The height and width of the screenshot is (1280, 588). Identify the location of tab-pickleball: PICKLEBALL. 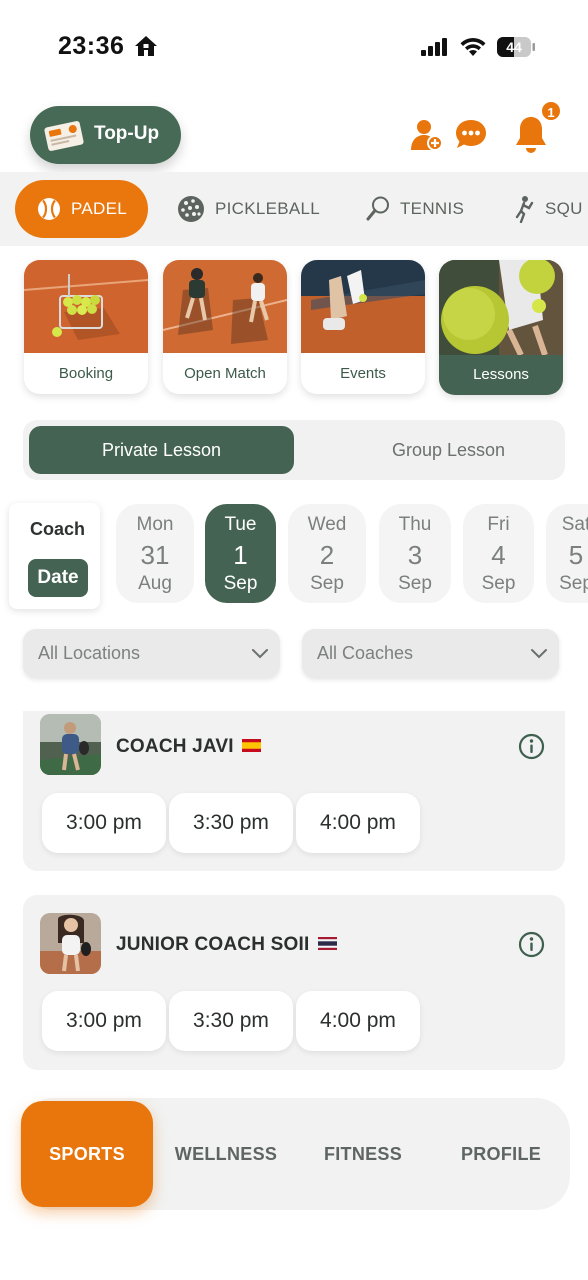
(248, 209).